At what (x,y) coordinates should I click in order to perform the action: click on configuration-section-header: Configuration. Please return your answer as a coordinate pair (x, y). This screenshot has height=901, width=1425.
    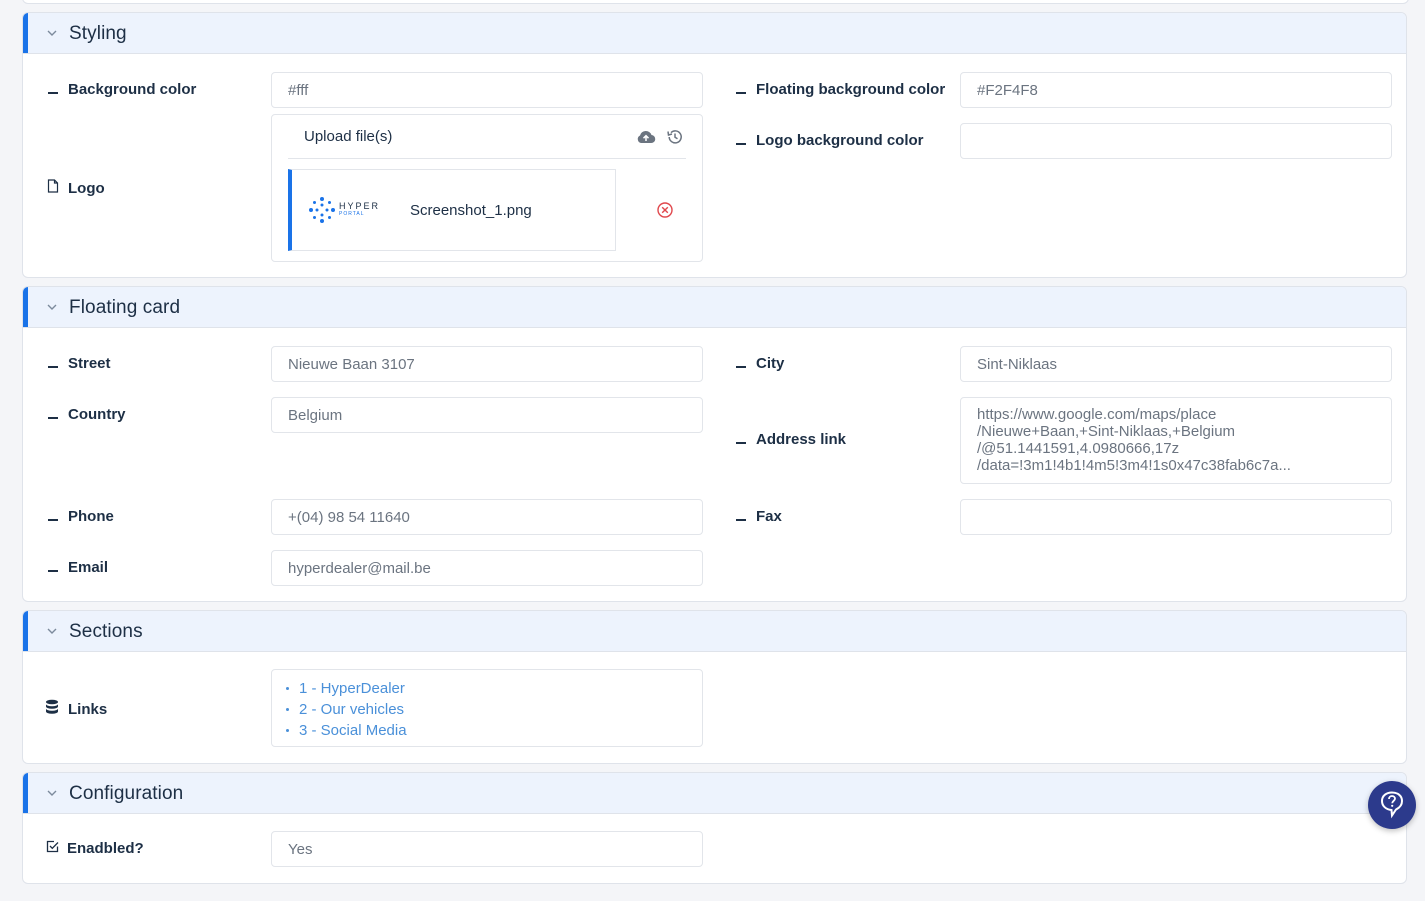
    Looking at the image, I should click on (714, 793).